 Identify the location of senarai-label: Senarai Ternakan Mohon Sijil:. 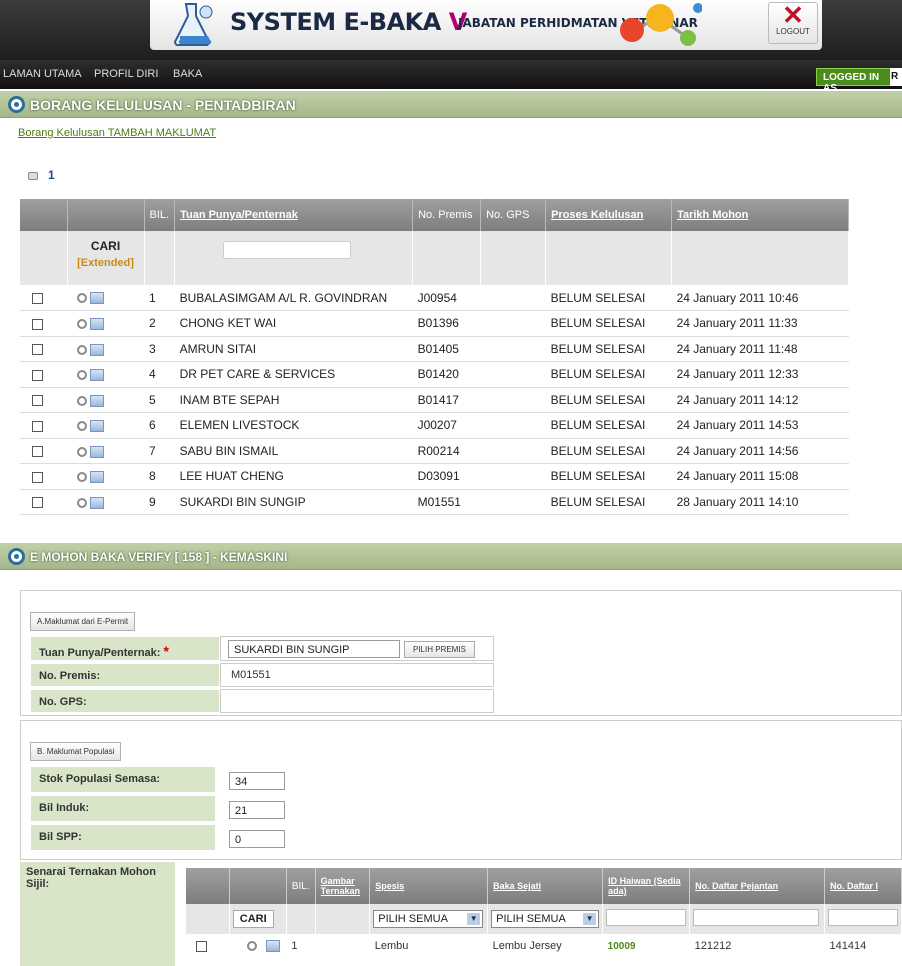
(97, 914).